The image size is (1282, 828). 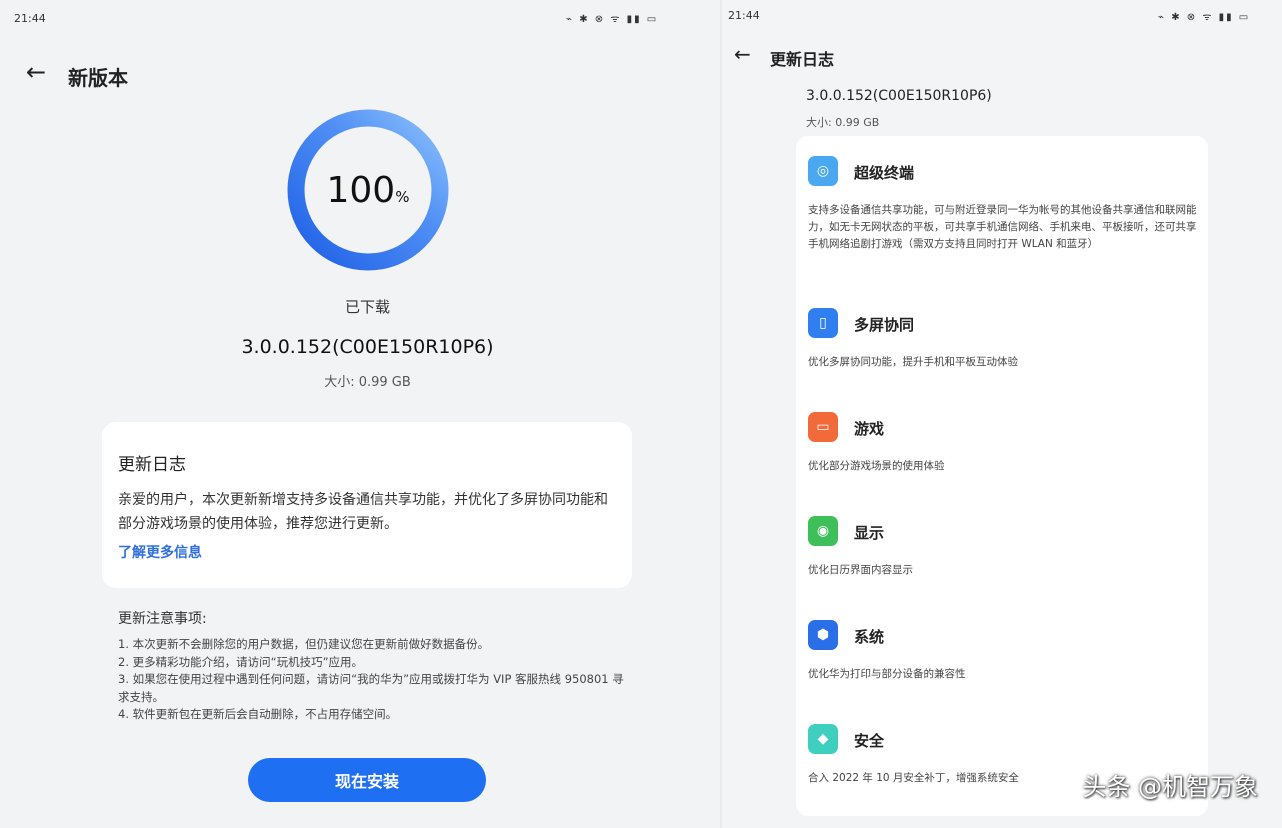 I want to click on watermark: 头条 @机智万象, so click(x=1170, y=787).